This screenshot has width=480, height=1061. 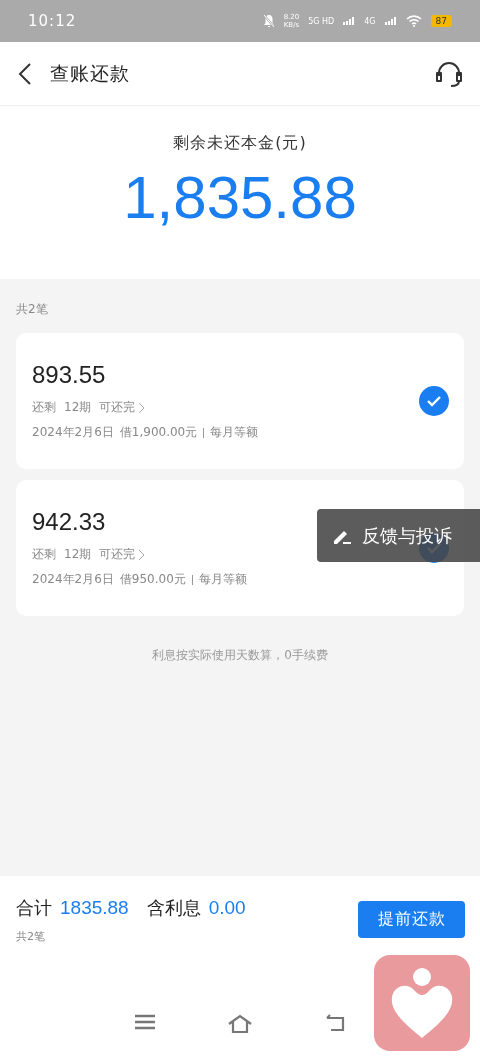 I want to click on feedback-menu: 反馈与投诉, so click(x=398, y=535).